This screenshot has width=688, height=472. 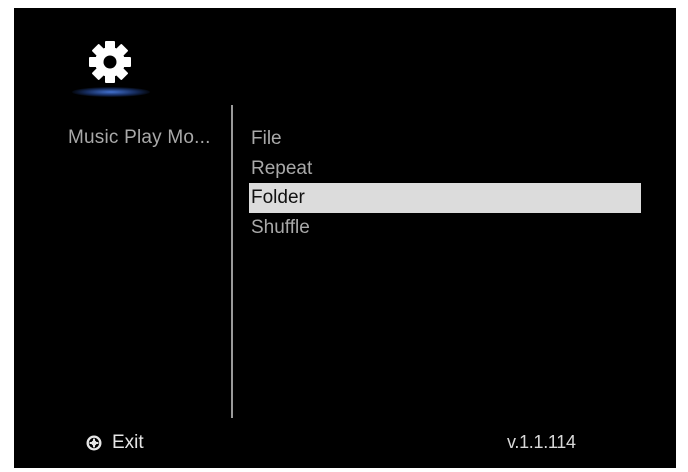 What do you see at coordinates (445, 139) in the screenshot?
I see `option-file: File` at bounding box center [445, 139].